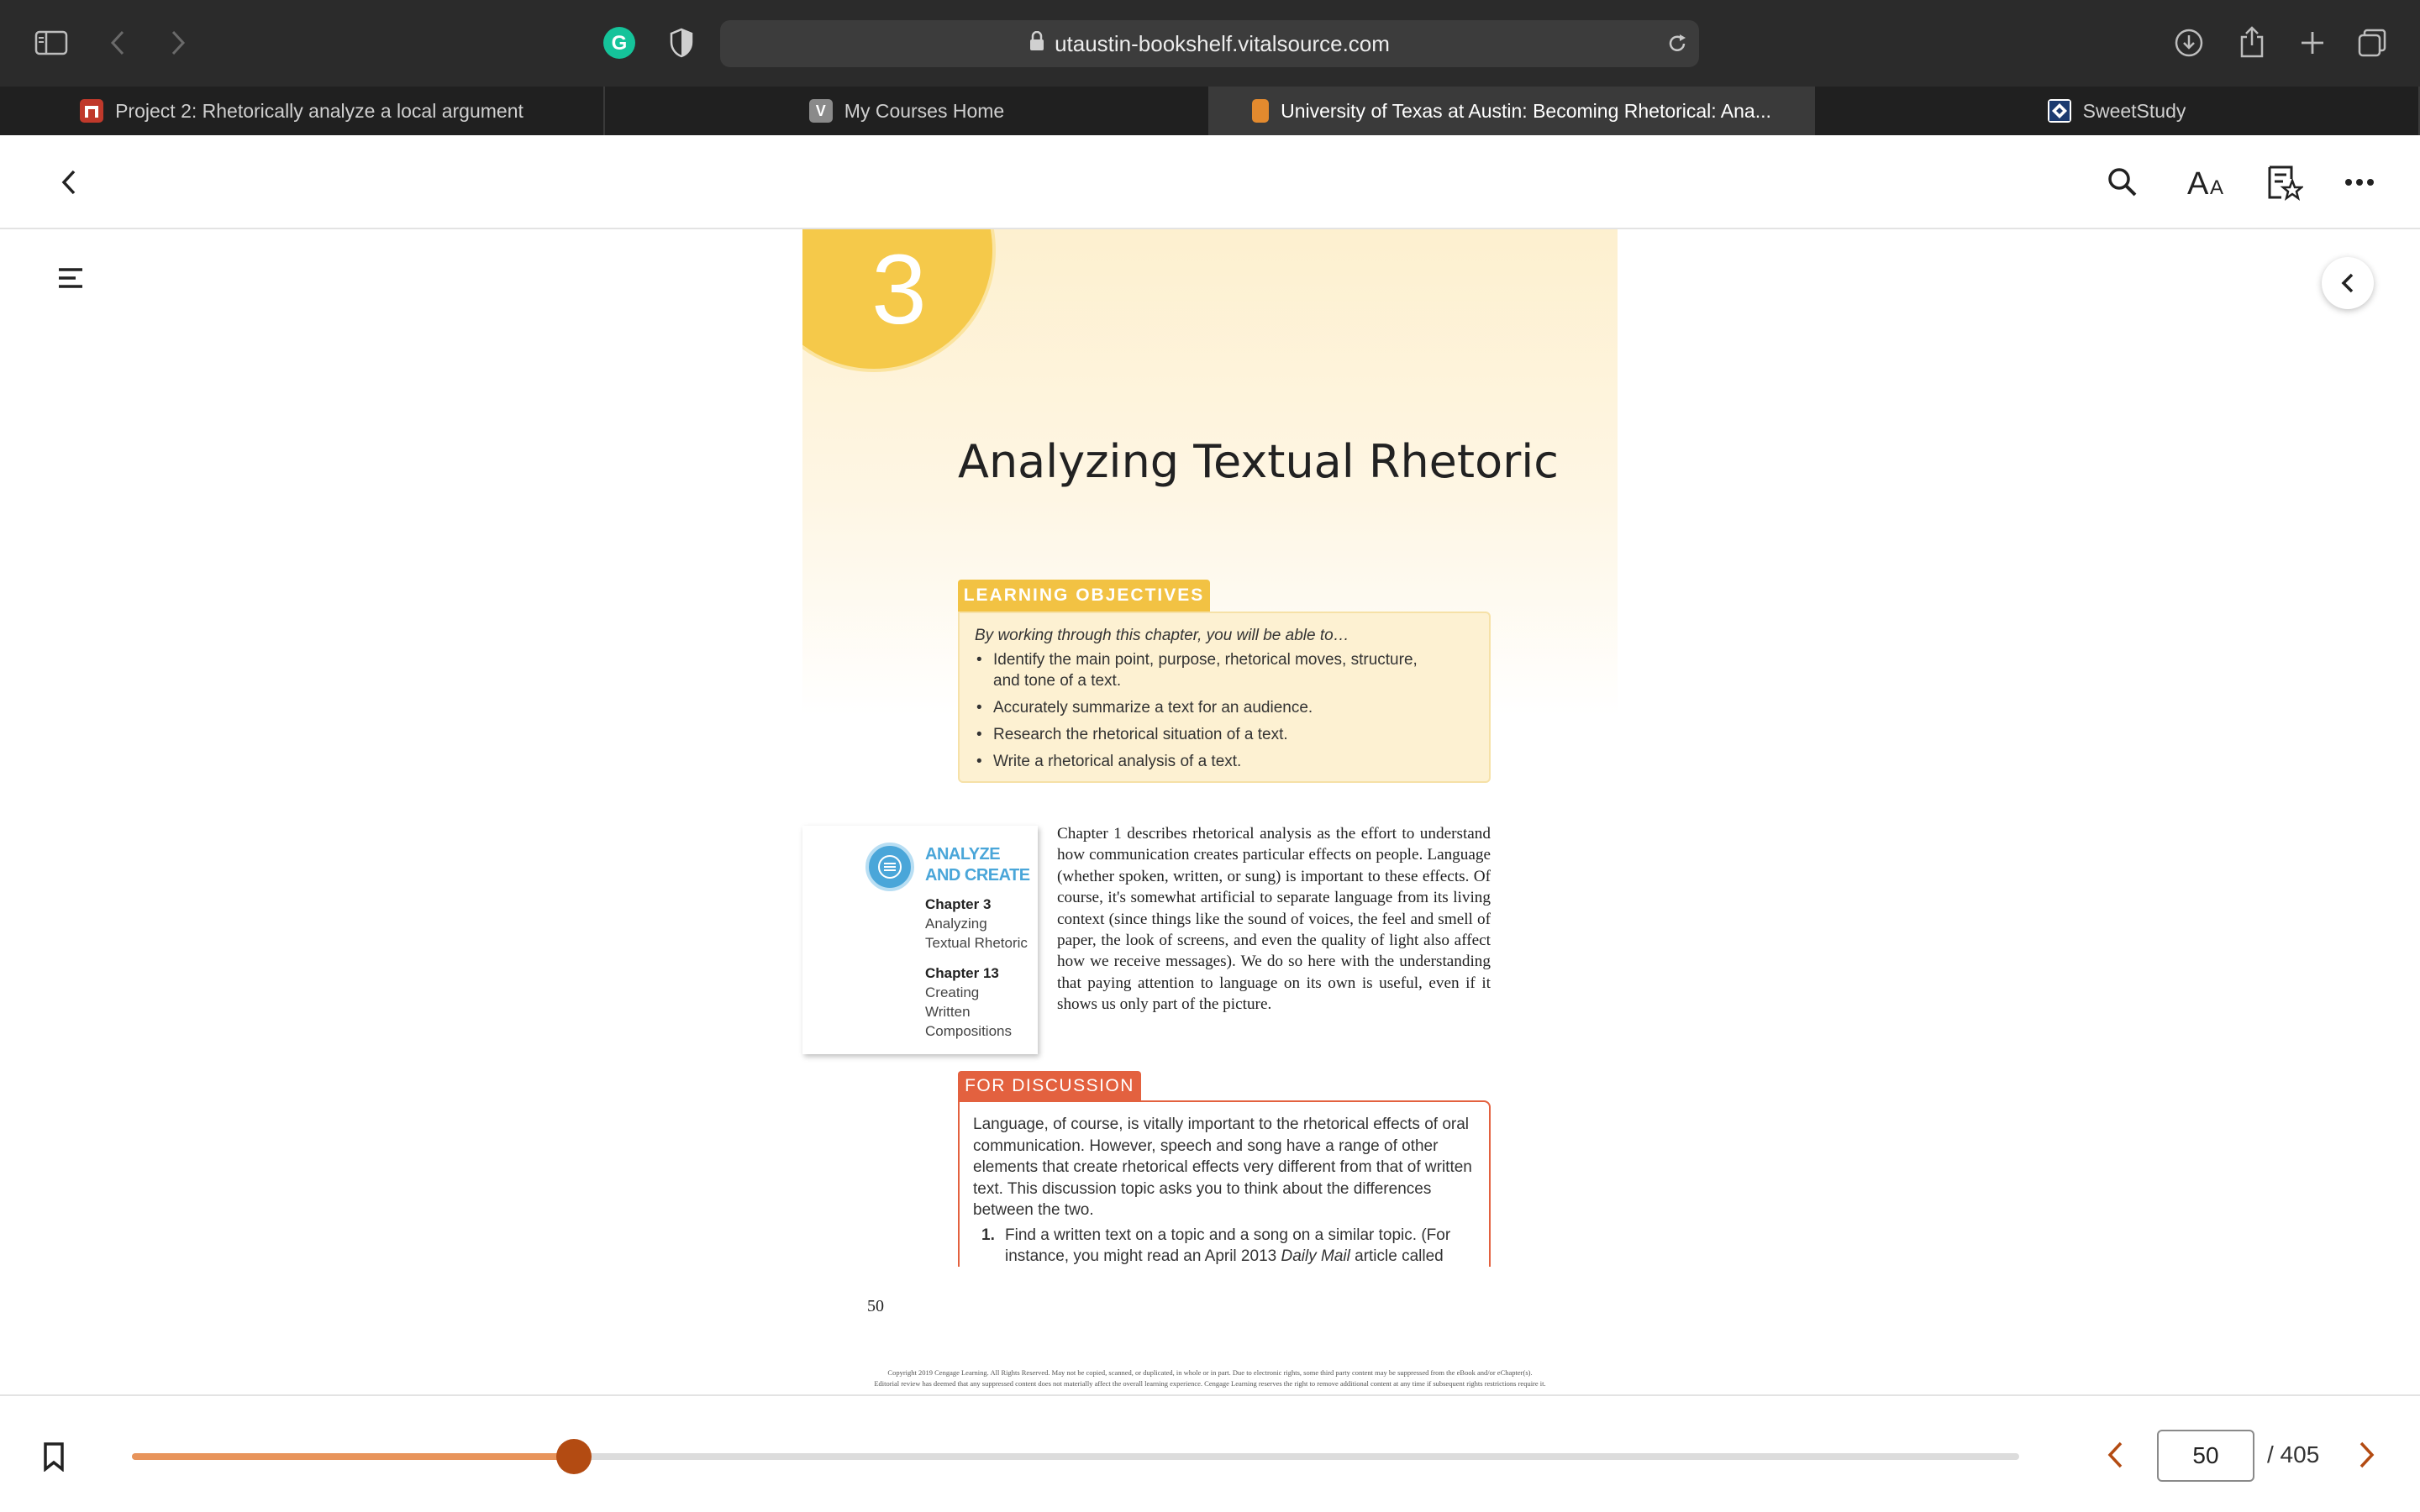  Describe the element at coordinates (2348, 811) in the screenshot. I see `right-rail` at that location.